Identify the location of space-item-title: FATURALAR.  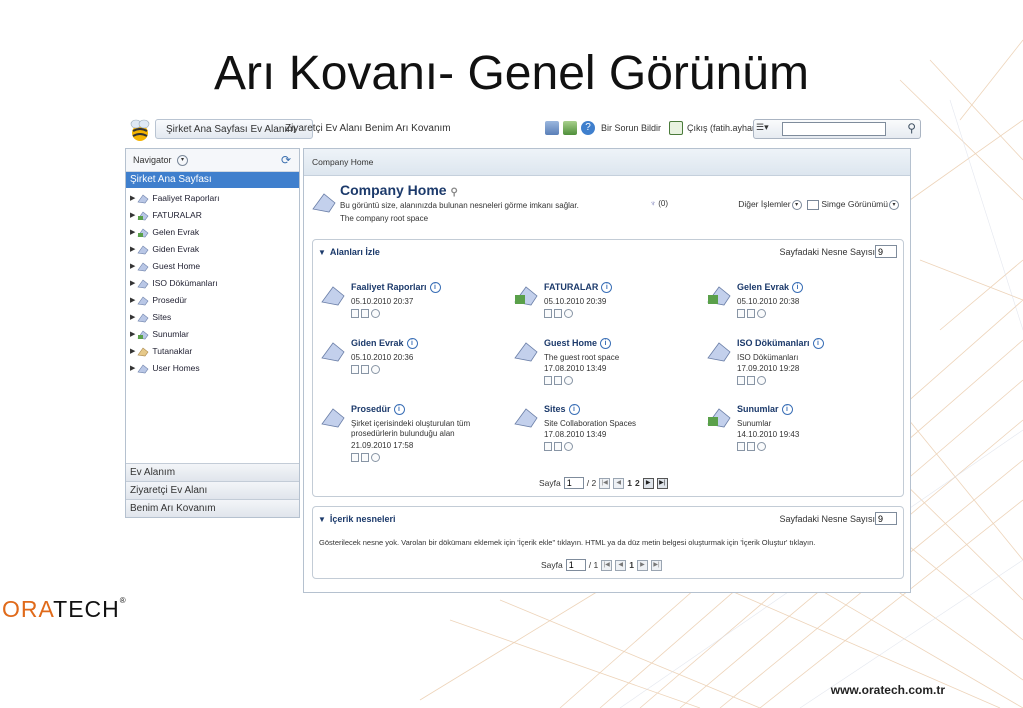
(571, 287).